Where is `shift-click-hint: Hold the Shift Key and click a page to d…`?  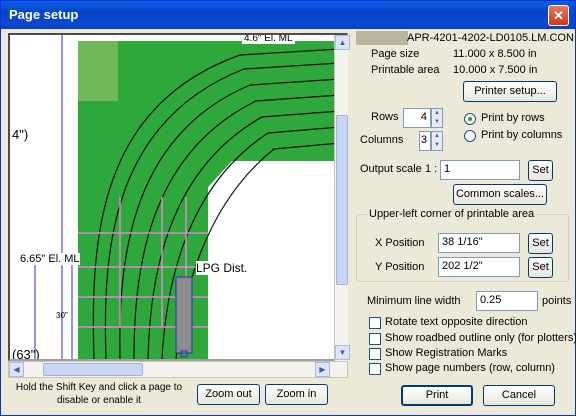 shift-click-hint: Hold the Shift Key and click a page to d… is located at coordinates (99, 394).